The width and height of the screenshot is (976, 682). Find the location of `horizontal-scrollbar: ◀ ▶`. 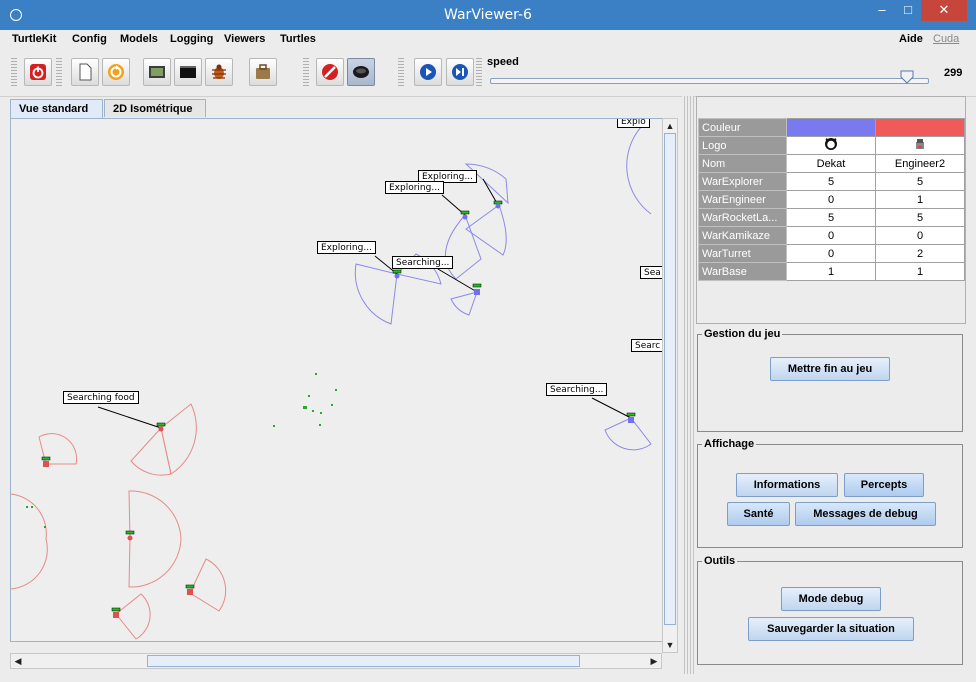

horizontal-scrollbar: ◀ ▶ is located at coordinates (336, 661).